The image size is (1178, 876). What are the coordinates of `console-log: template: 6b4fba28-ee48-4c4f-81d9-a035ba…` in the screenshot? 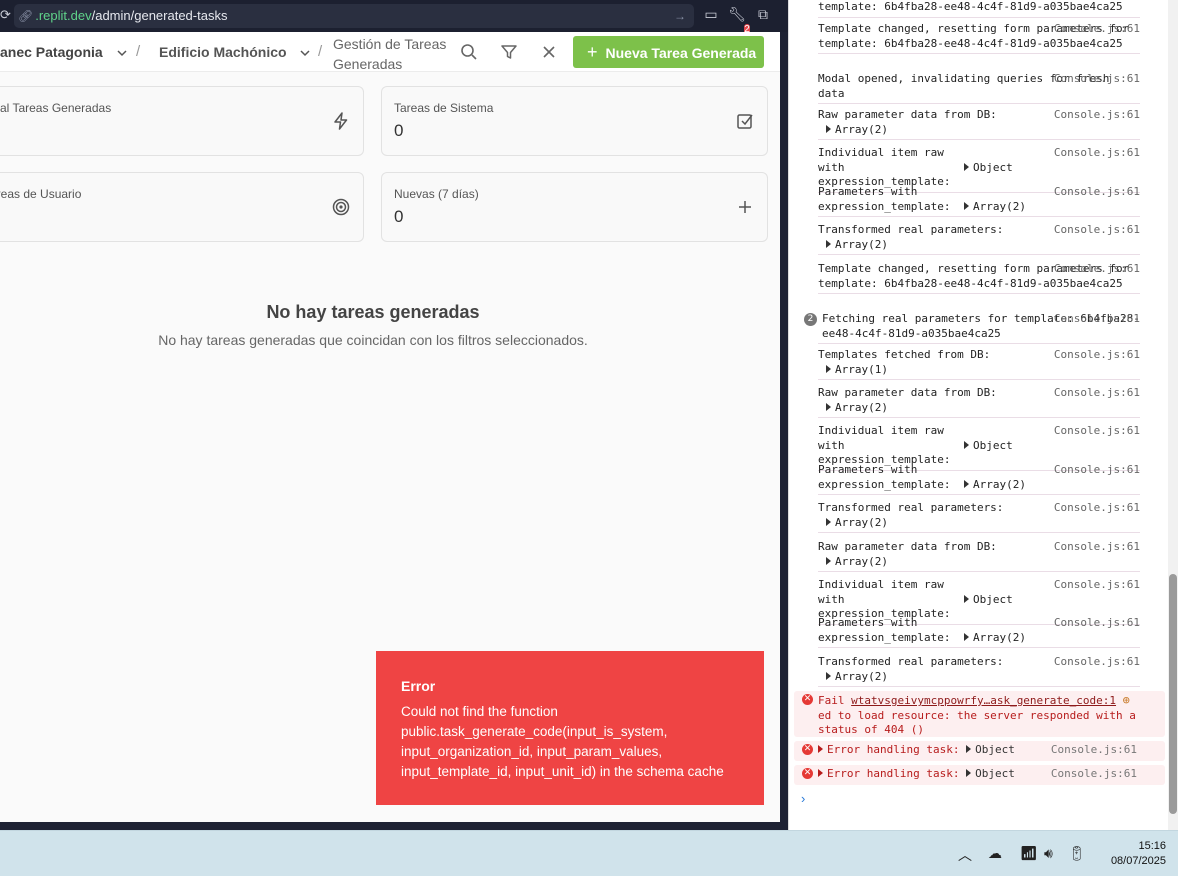 It's located at (979, 9).